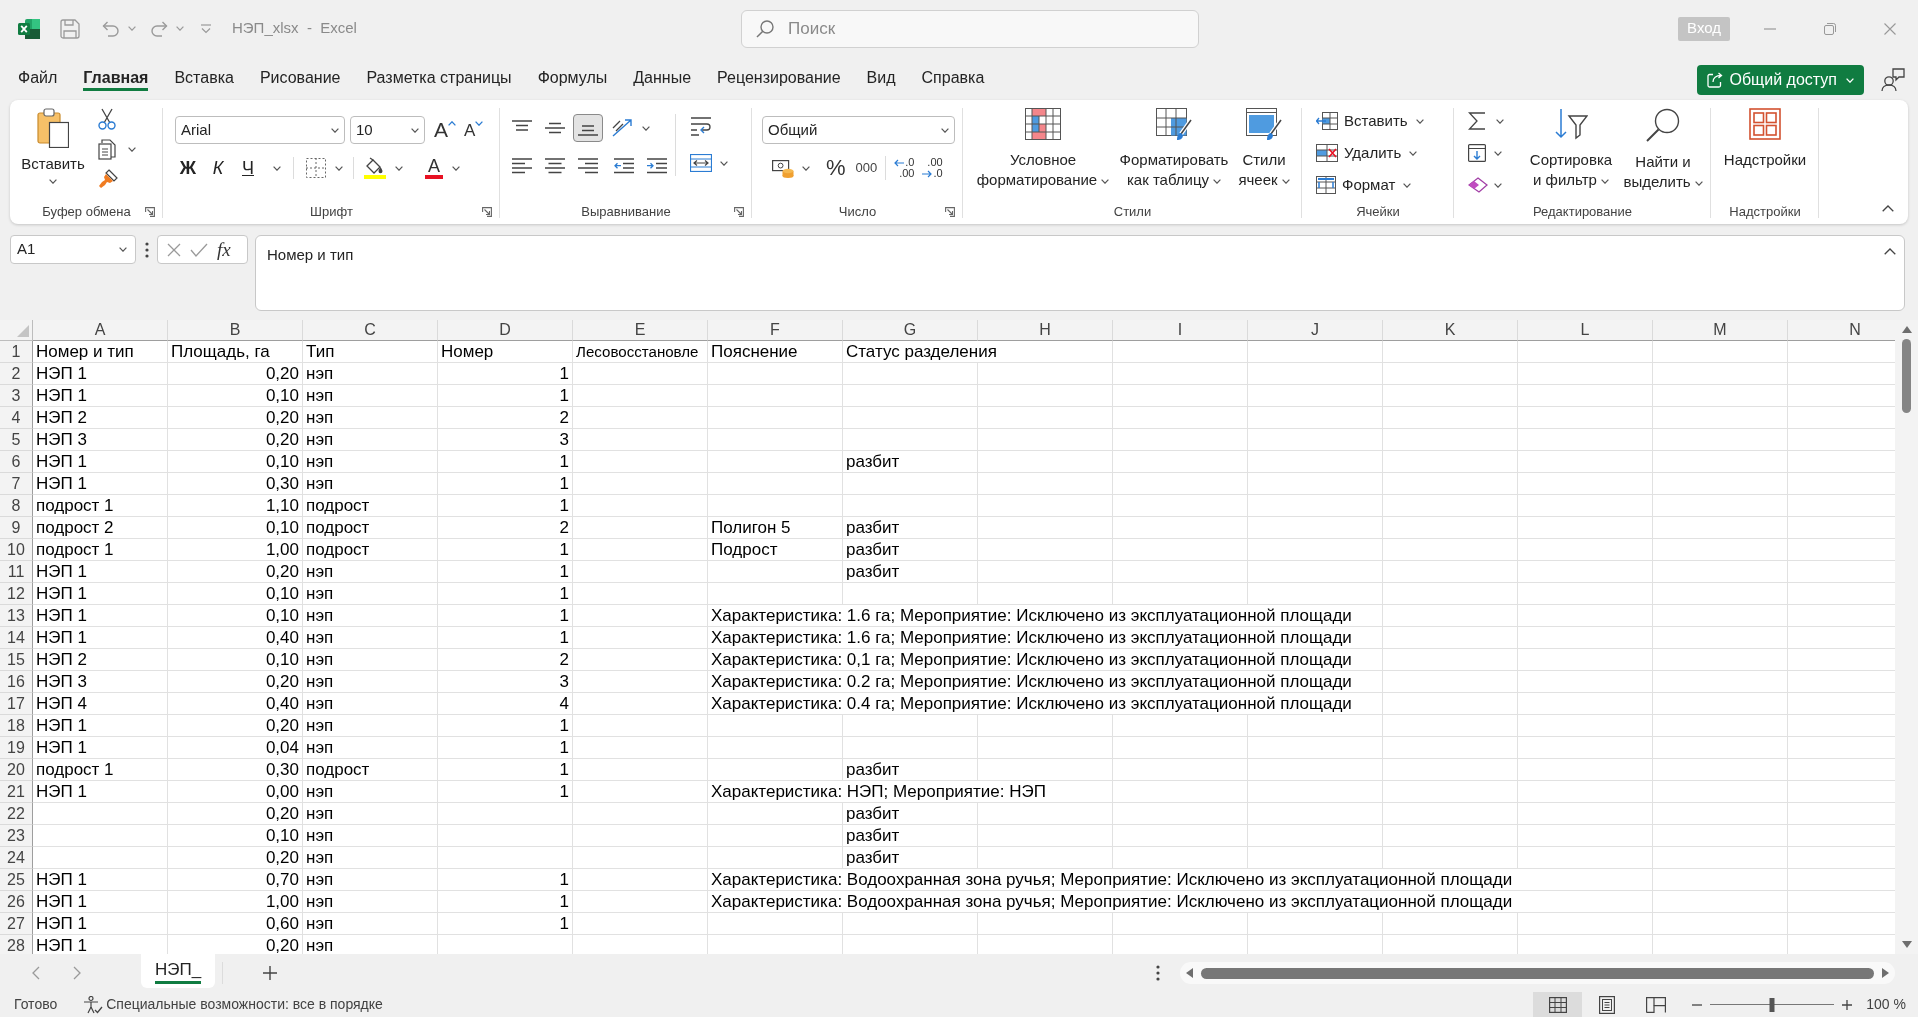  Describe the element at coordinates (1315, 330) in the screenshot. I see `column-header: J` at that location.